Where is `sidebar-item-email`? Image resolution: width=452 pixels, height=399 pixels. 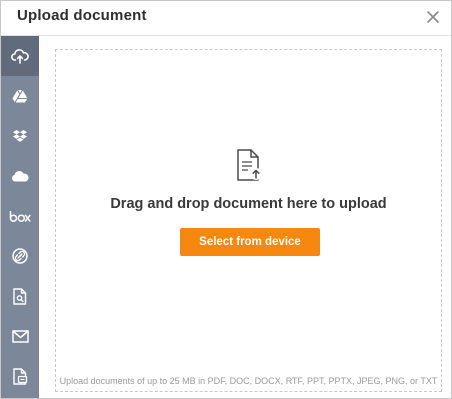 sidebar-item-email is located at coordinates (20, 336).